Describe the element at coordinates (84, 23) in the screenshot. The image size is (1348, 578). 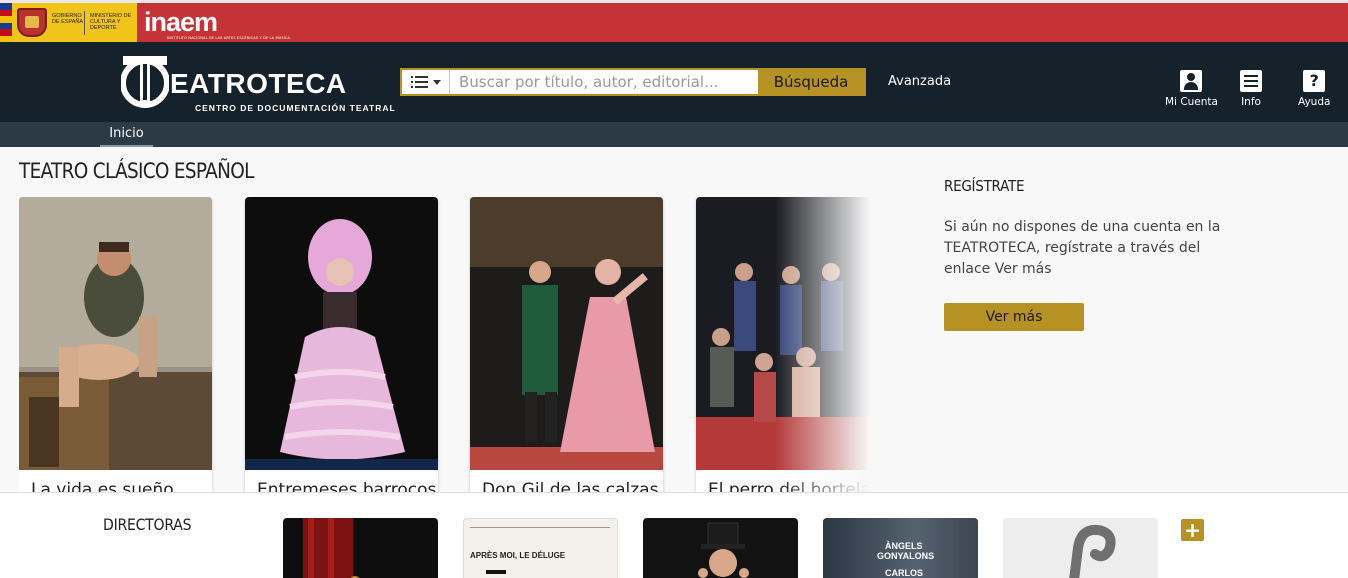
I see `gov-divider` at that location.